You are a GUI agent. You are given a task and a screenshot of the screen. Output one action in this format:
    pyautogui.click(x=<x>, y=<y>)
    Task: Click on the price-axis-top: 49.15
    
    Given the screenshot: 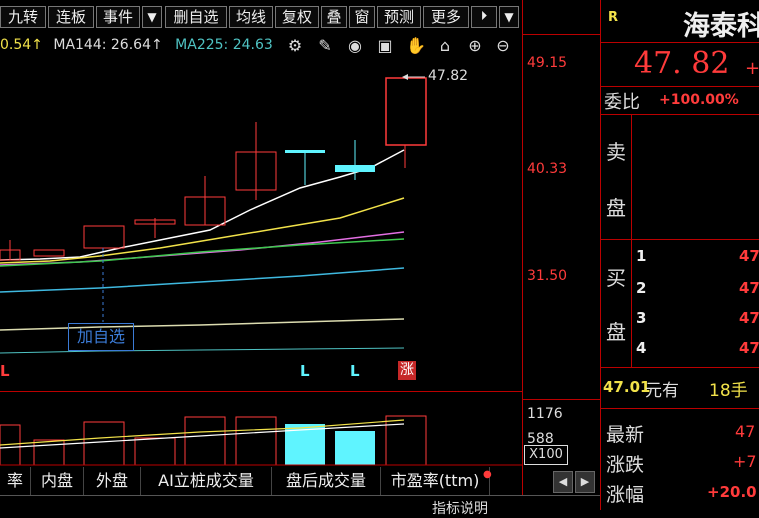 What is the action you would take?
    pyautogui.click(x=547, y=63)
    